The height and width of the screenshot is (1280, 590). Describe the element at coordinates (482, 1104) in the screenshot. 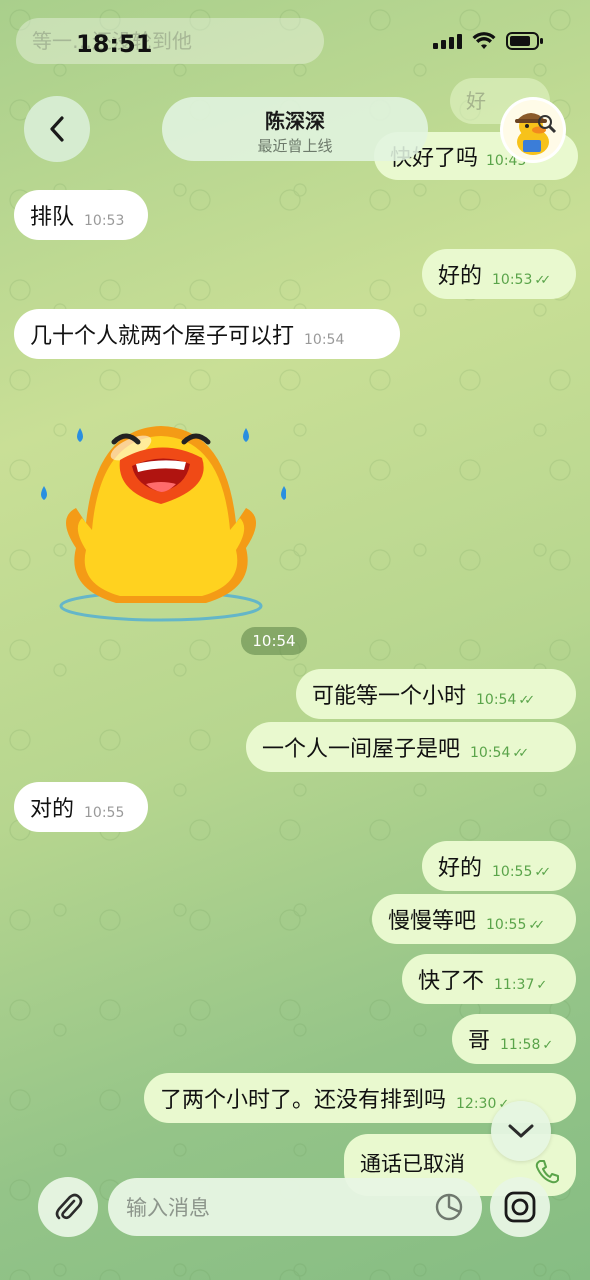

I see `message-time: 12:30 ✓` at that location.